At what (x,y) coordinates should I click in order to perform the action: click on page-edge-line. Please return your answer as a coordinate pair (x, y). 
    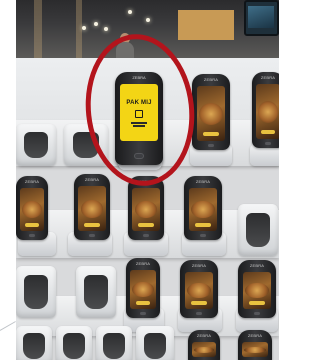
    Looking at the image, I should click on (8, 326).